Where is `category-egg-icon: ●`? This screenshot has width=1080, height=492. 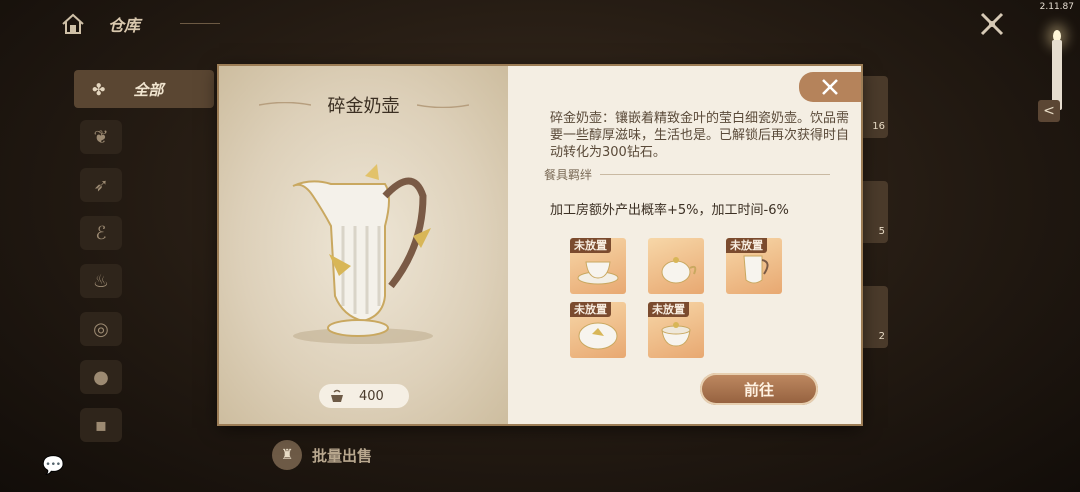 category-egg-icon: ● is located at coordinates (101, 377).